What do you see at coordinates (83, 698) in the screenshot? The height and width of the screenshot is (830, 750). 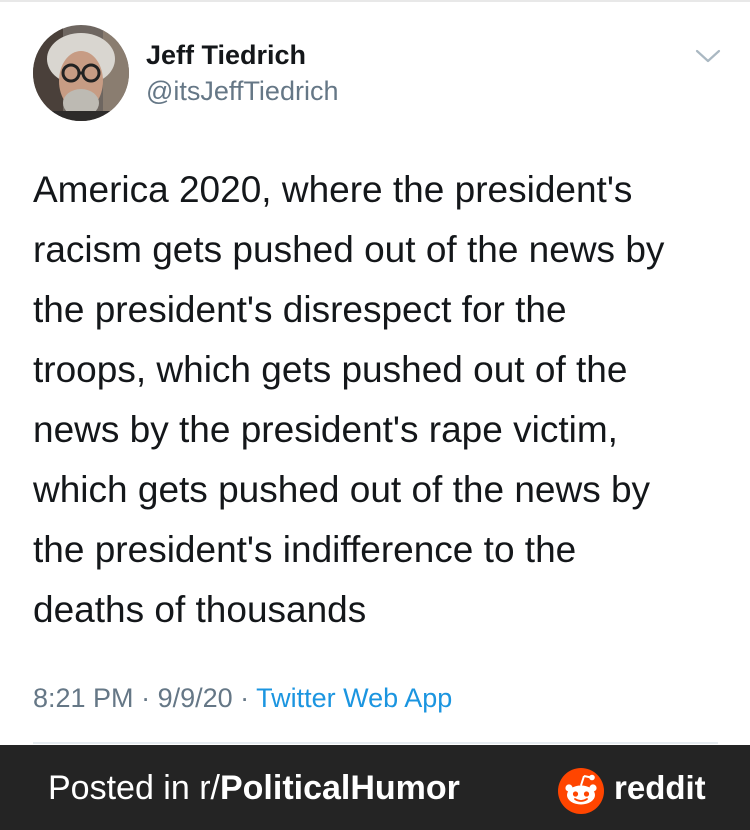 I see `tweet-time: 8:21 PM` at bounding box center [83, 698].